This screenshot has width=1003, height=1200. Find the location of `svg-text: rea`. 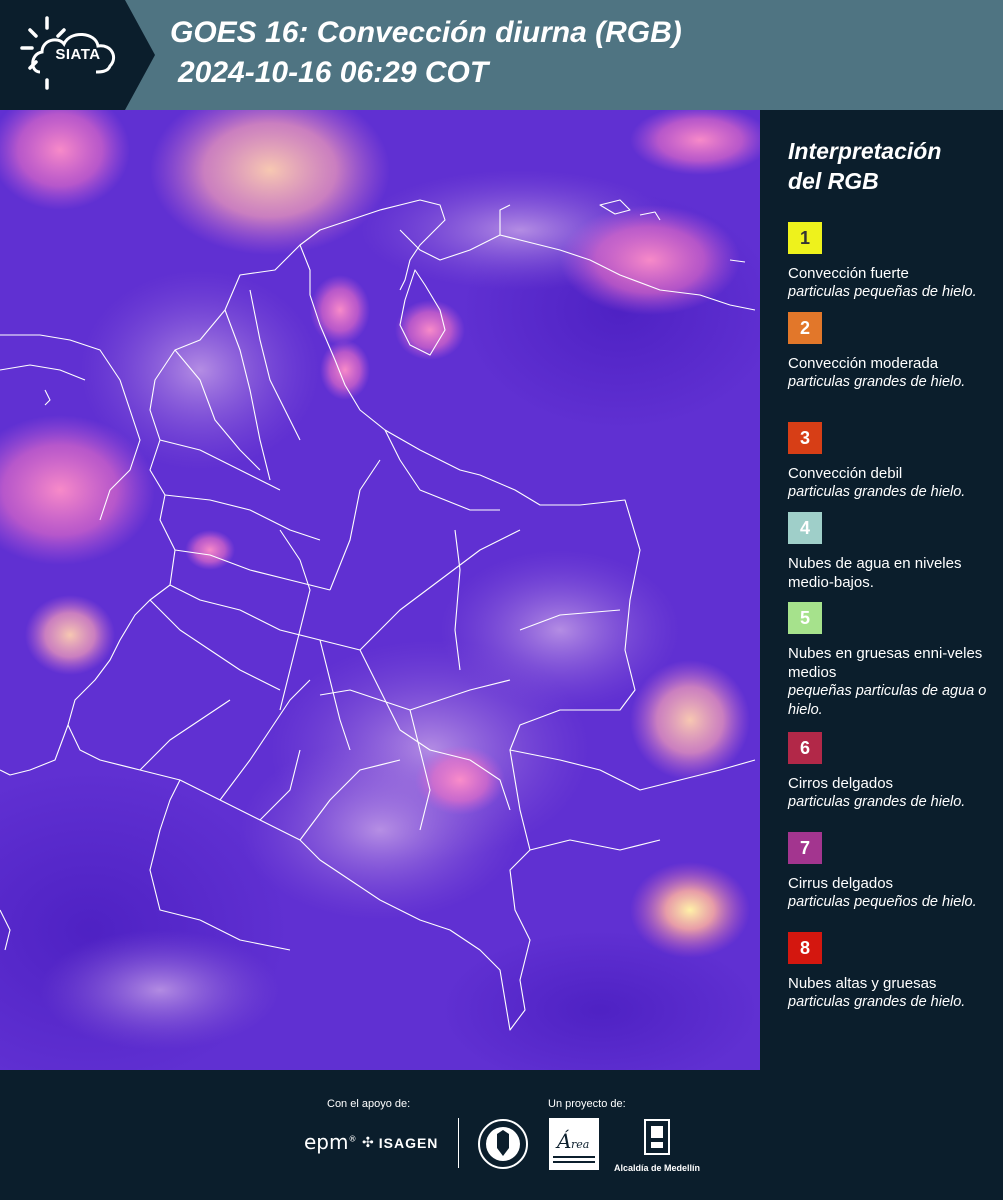

svg-text: rea is located at coordinates (580, 1144).